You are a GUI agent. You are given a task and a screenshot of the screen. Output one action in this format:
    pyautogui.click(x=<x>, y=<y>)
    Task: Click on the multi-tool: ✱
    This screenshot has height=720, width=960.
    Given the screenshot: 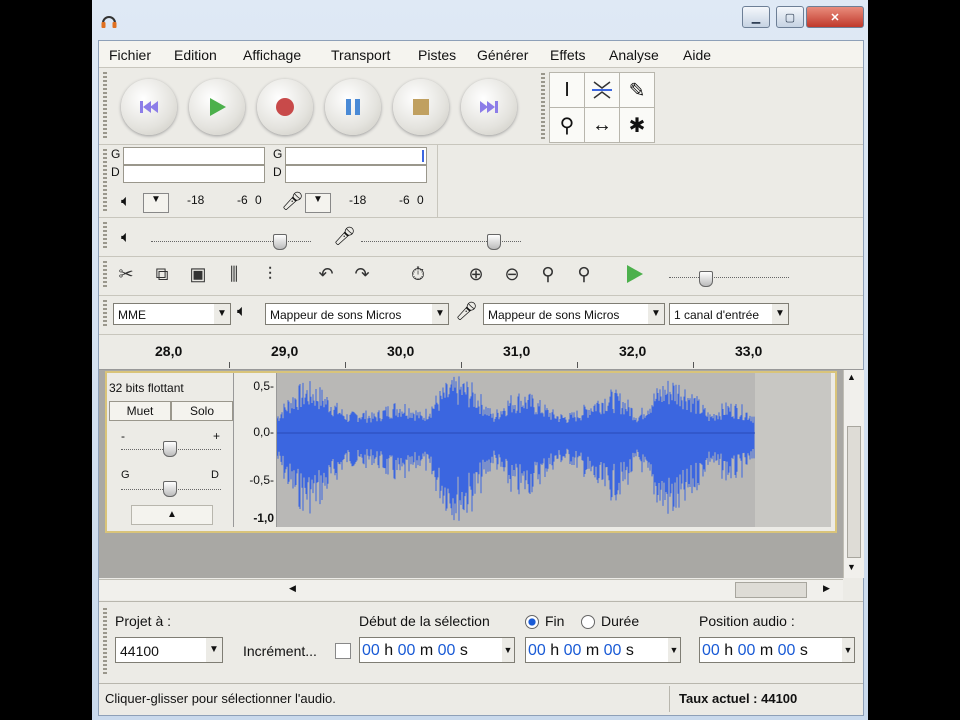 What is the action you would take?
    pyautogui.click(x=637, y=125)
    